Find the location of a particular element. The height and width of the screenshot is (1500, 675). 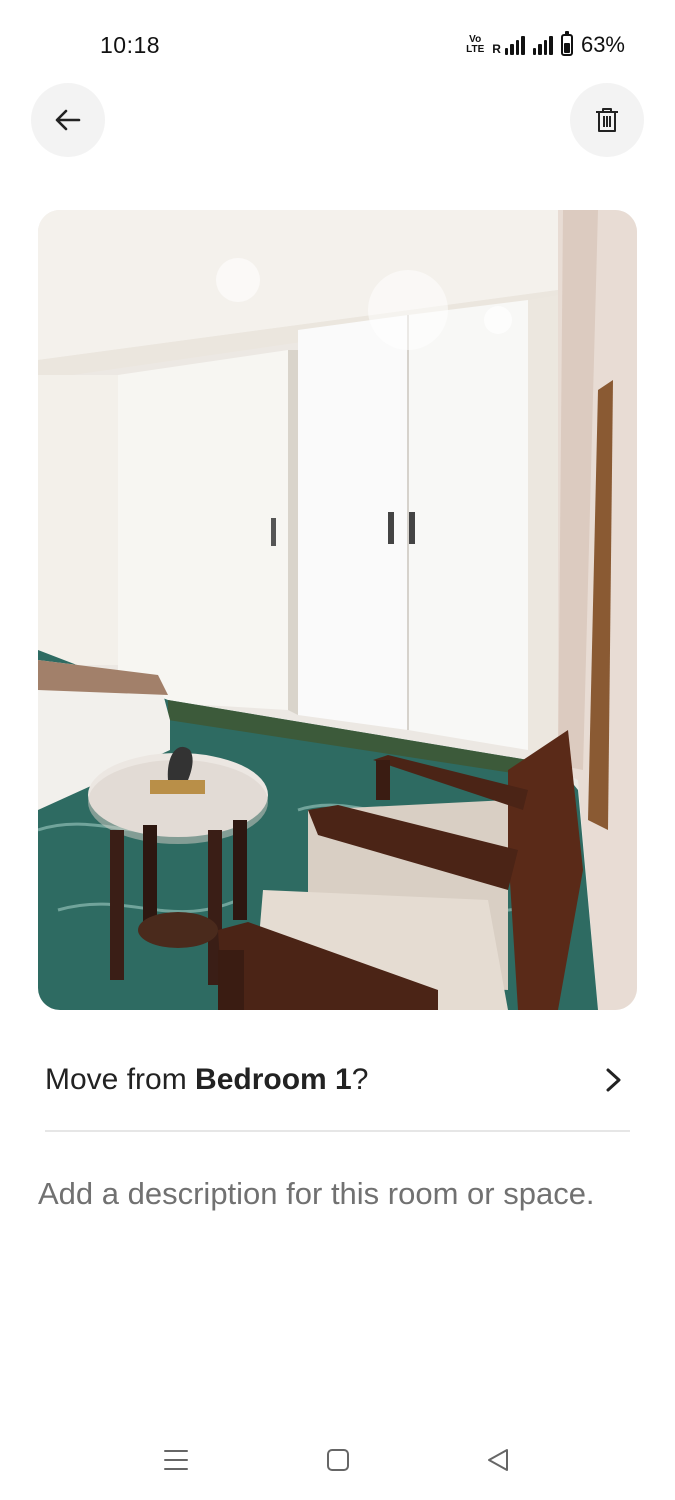

move-prefix: Move from is located at coordinates (120, 1079).